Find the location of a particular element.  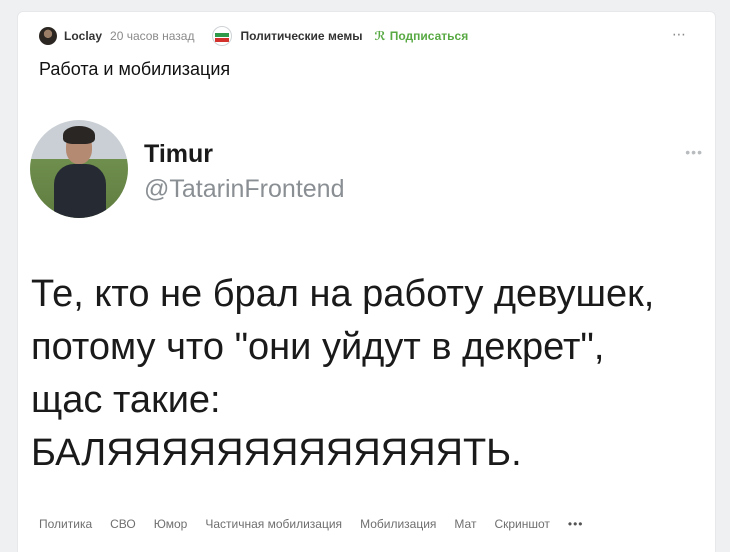

author-avatar is located at coordinates (48, 36).